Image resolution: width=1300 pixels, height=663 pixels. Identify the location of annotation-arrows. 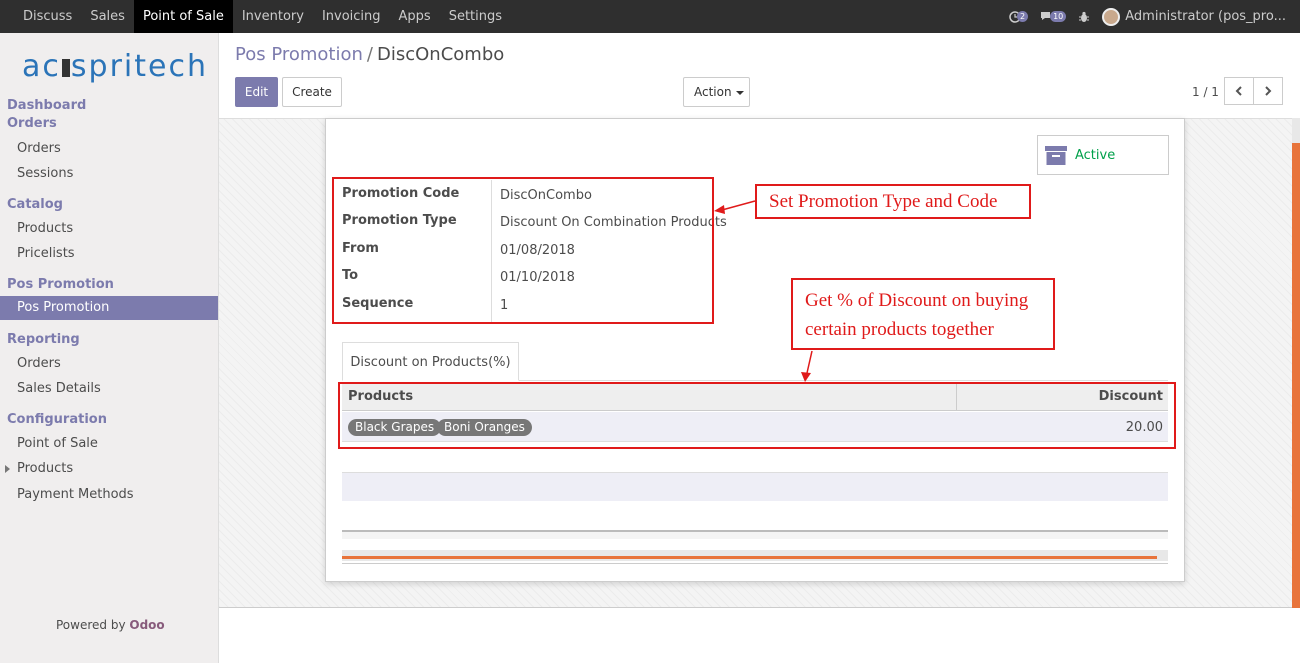
(763, 291).